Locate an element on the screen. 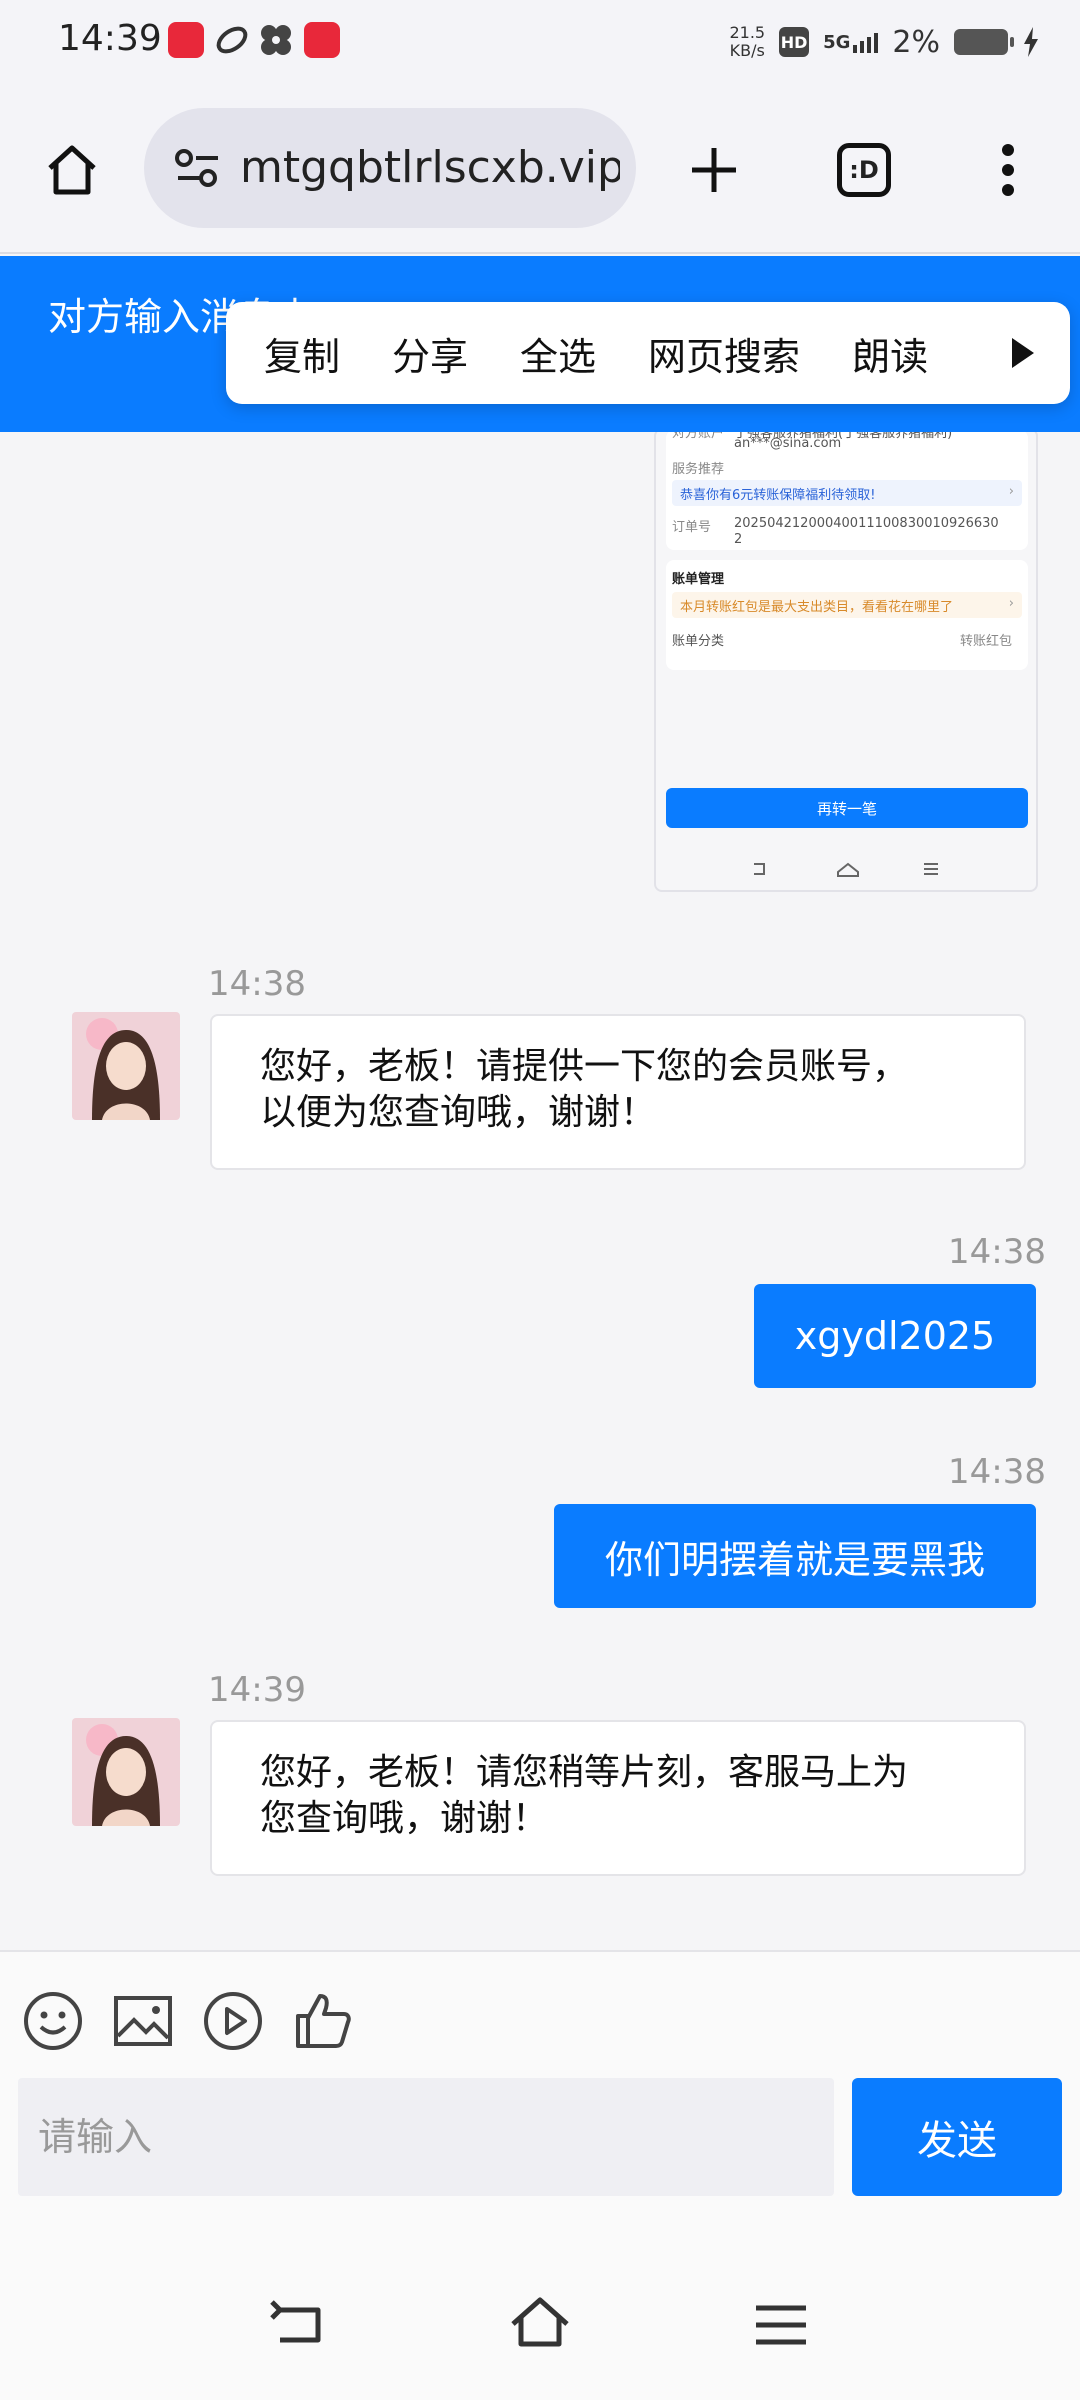 This screenshot has height=2400, width=1080. outgoing-message-bubble: xgydl2025 is located at coordinates (895, 1336).